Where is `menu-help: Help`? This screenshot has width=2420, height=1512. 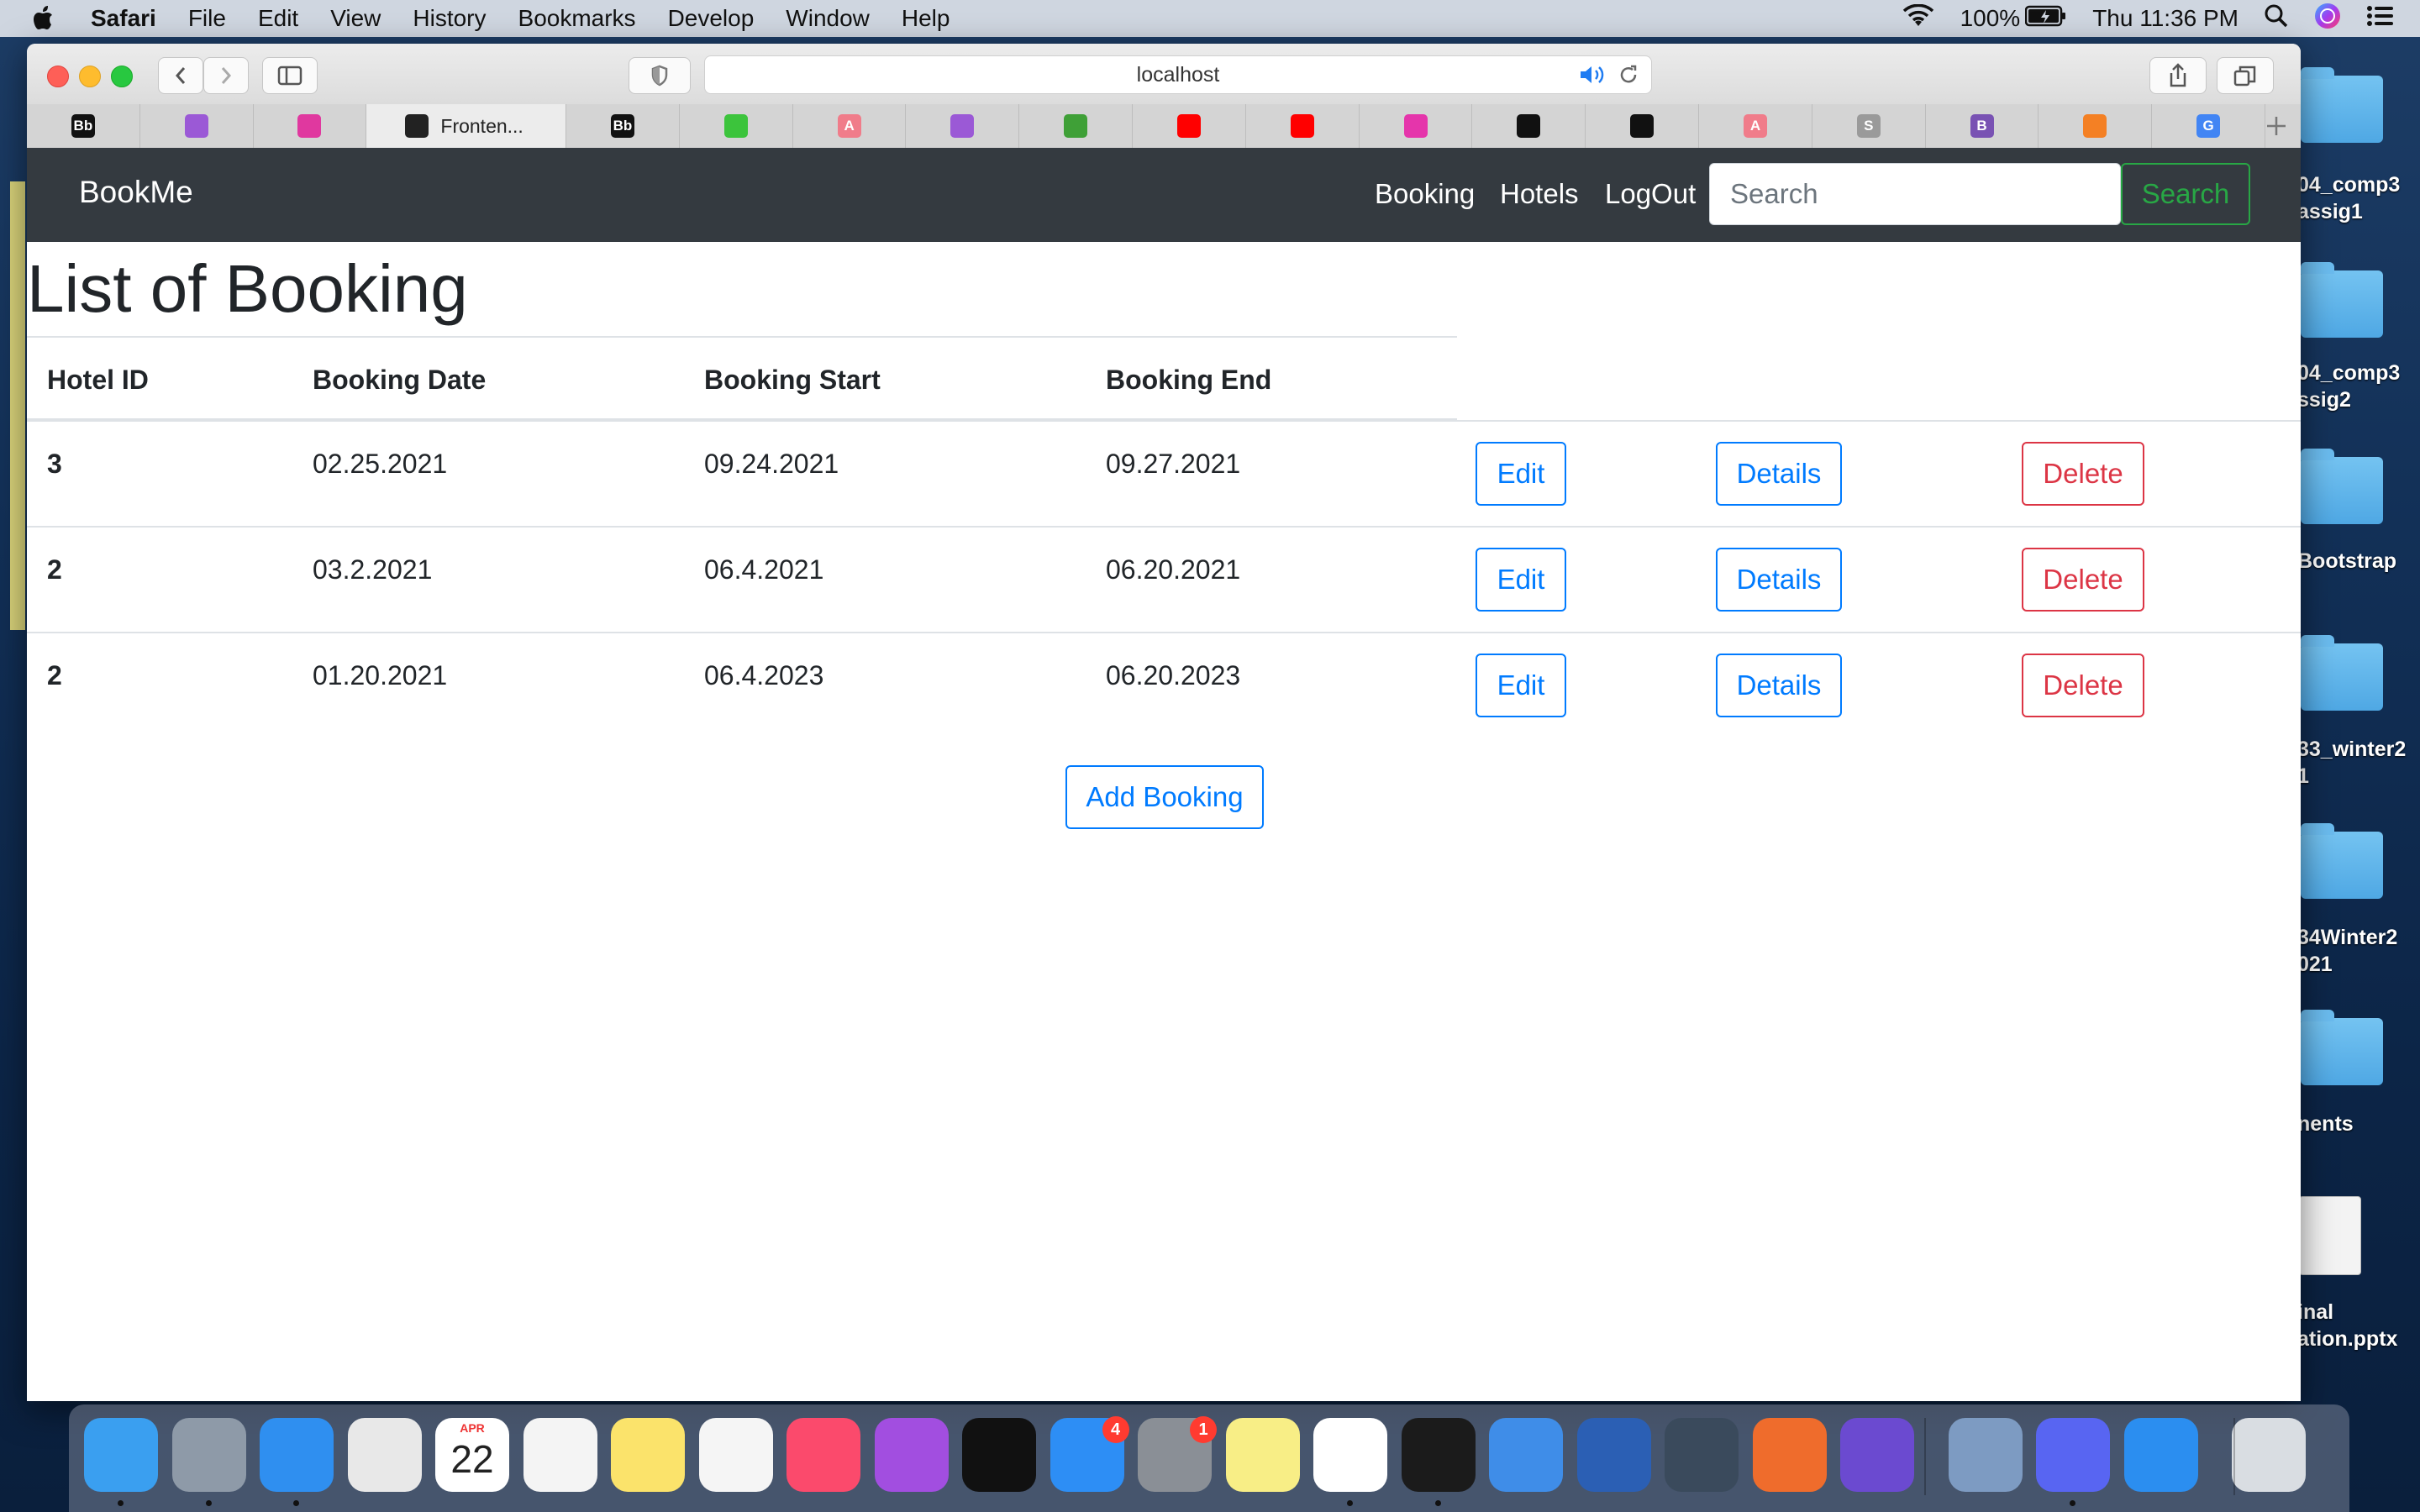
menu-help: Help is located at coordinates (926, 18).